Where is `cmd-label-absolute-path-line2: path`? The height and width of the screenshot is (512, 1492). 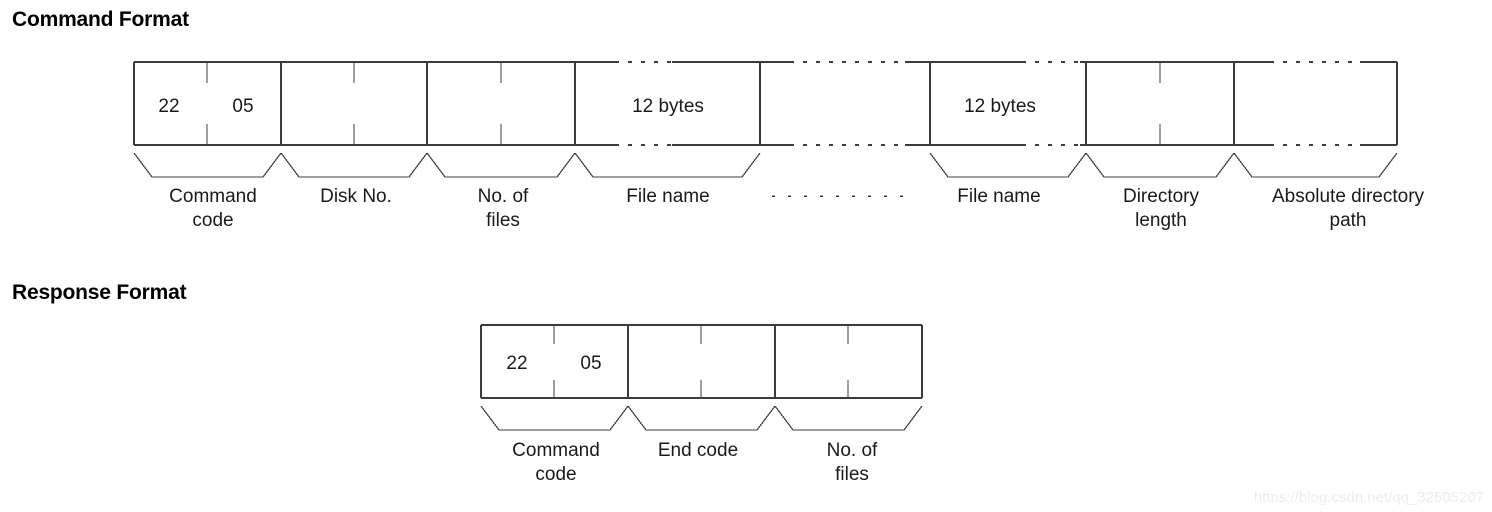 cmd-label-absolute-path-line2: path is located at coordinates (1348, 220).